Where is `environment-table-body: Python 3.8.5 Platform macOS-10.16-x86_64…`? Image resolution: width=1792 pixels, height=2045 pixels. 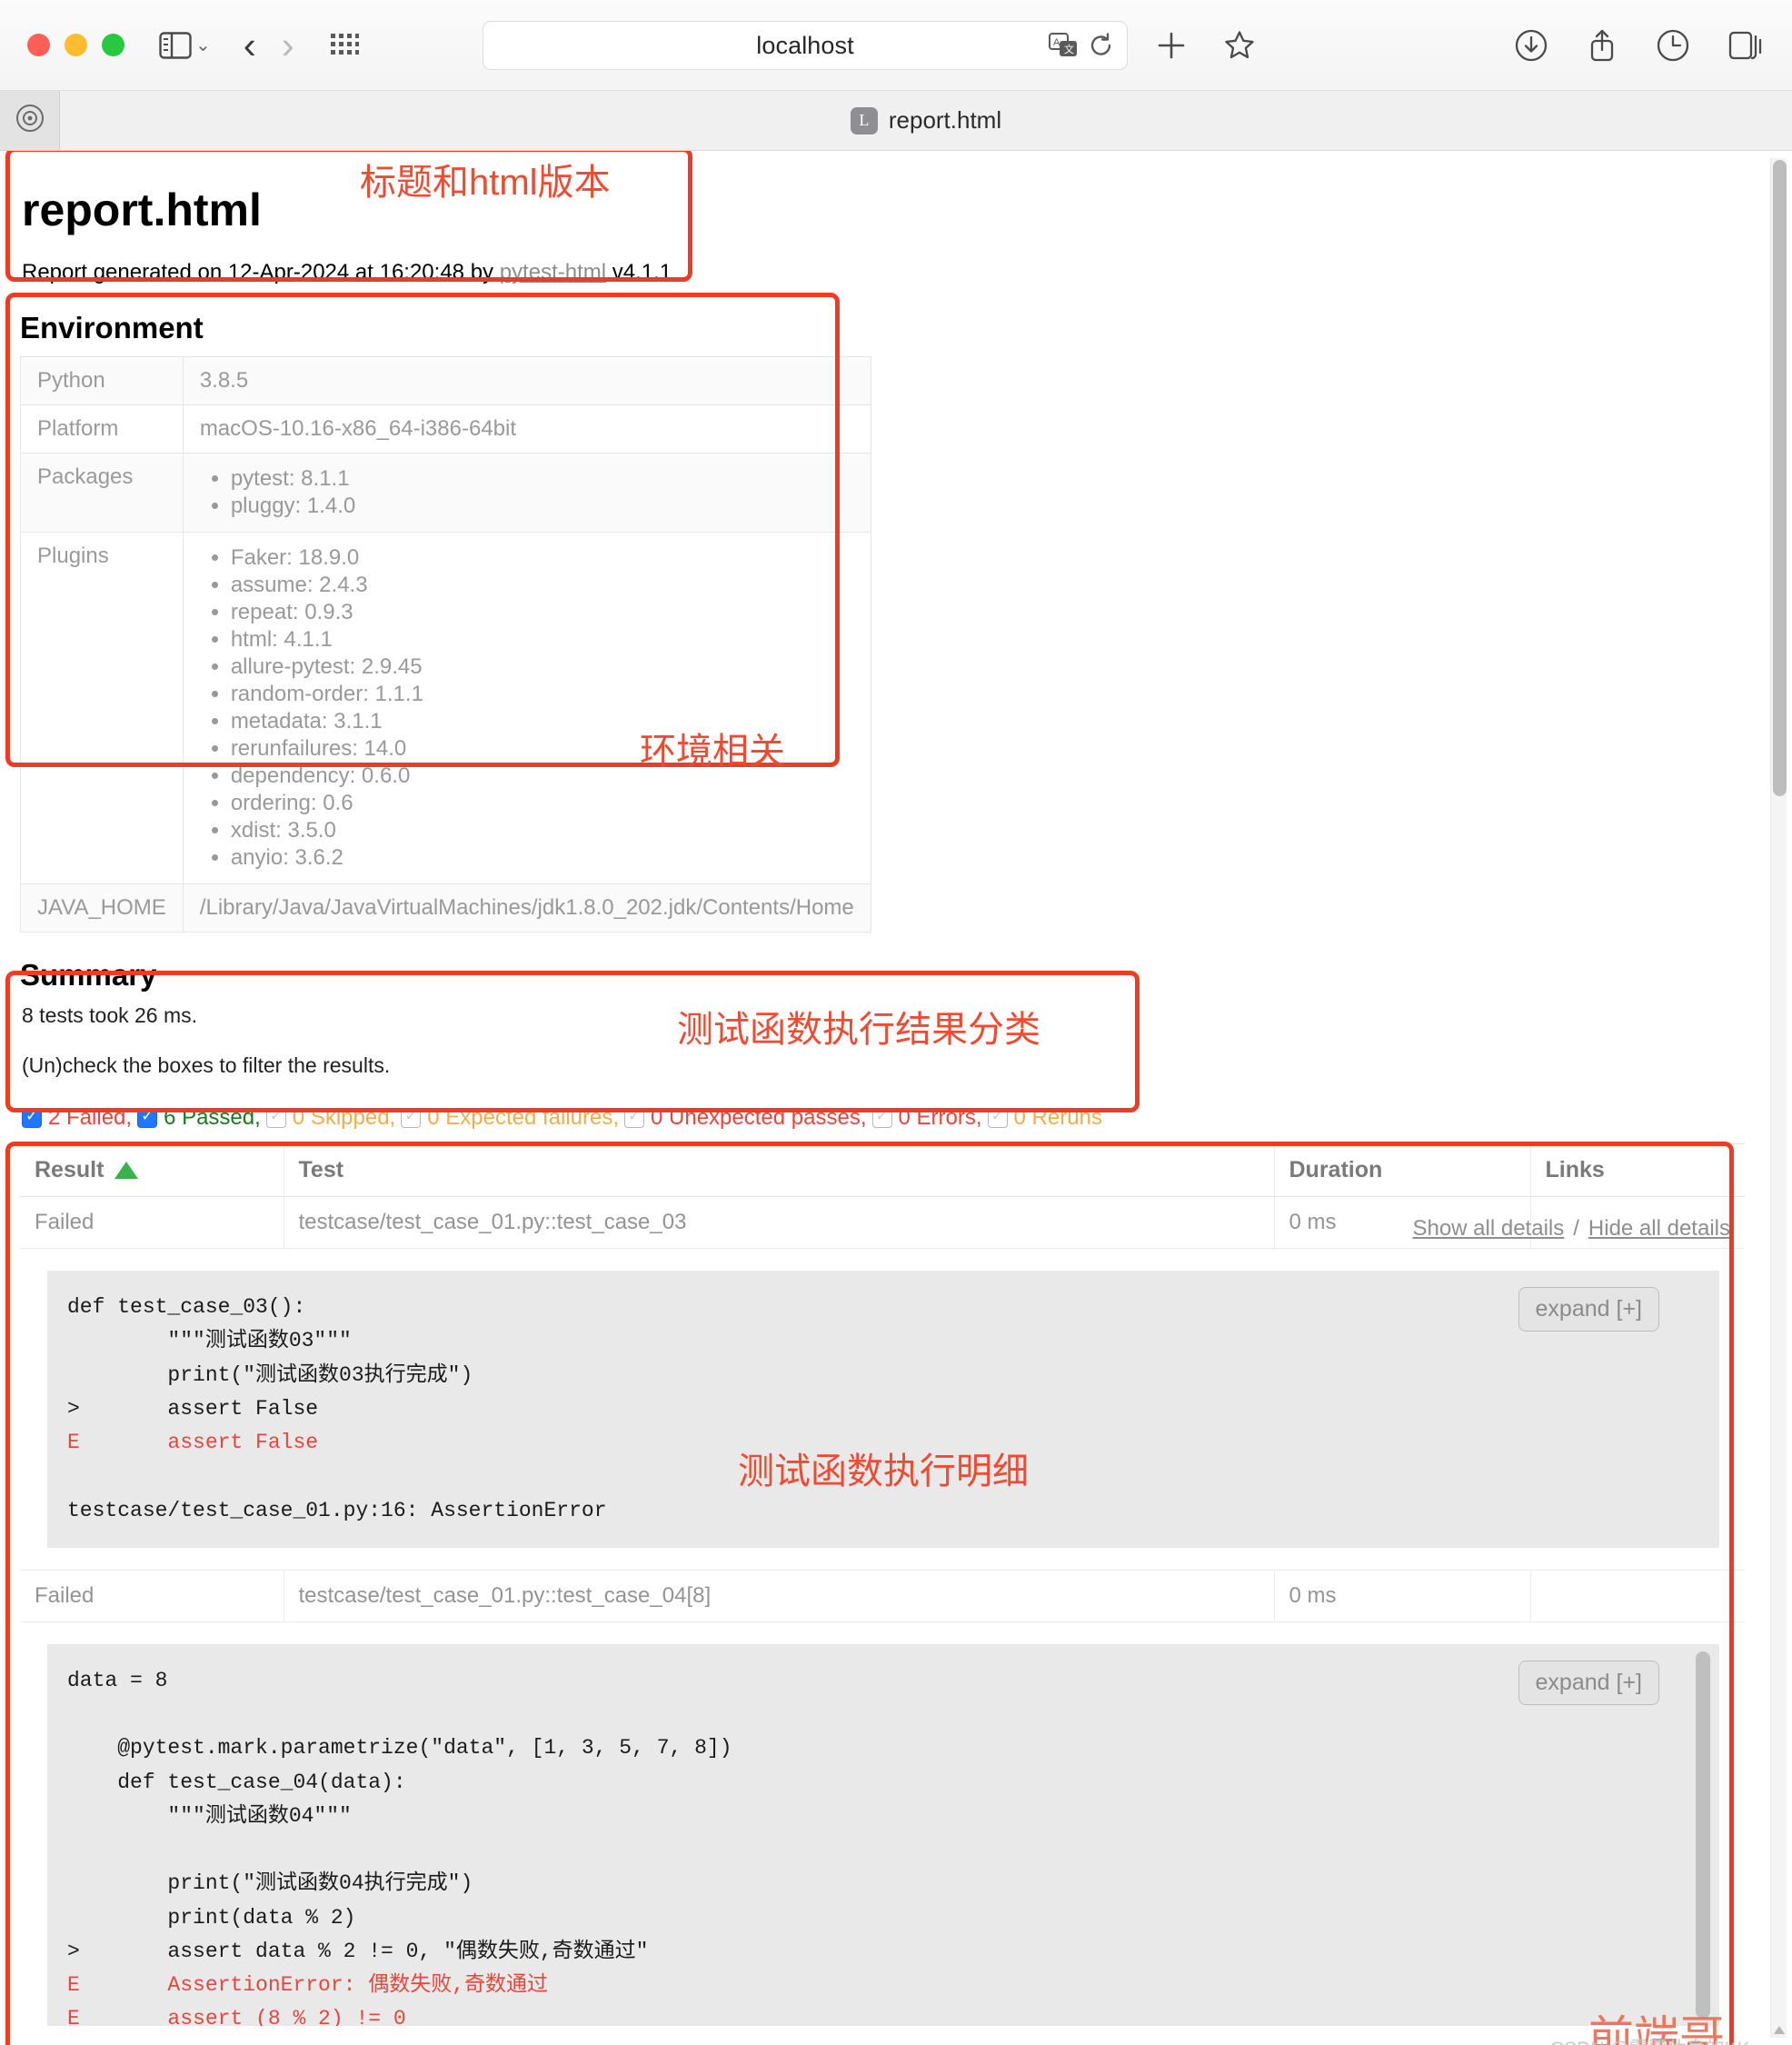 environment-table-body: Python 3.8.5 Platform macOS-10.16-x86_64… is located at coordinates (445, 644).